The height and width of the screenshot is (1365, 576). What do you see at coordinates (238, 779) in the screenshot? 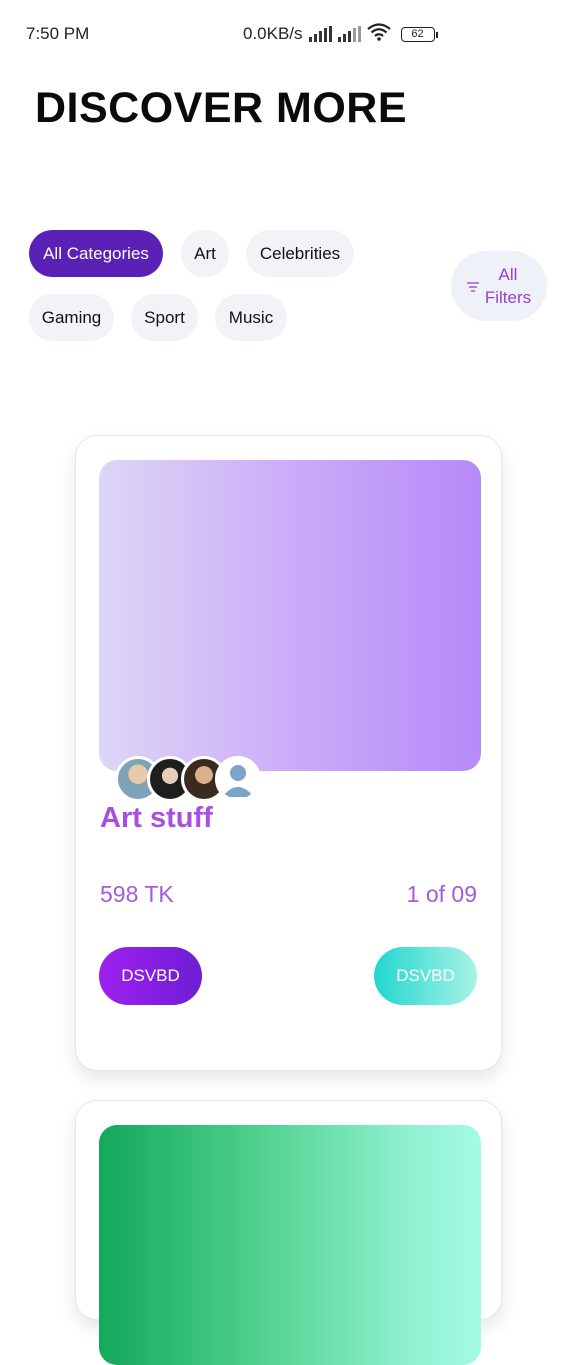
I see `avatar-placeholder-icon` at bounding box center [238, 779].